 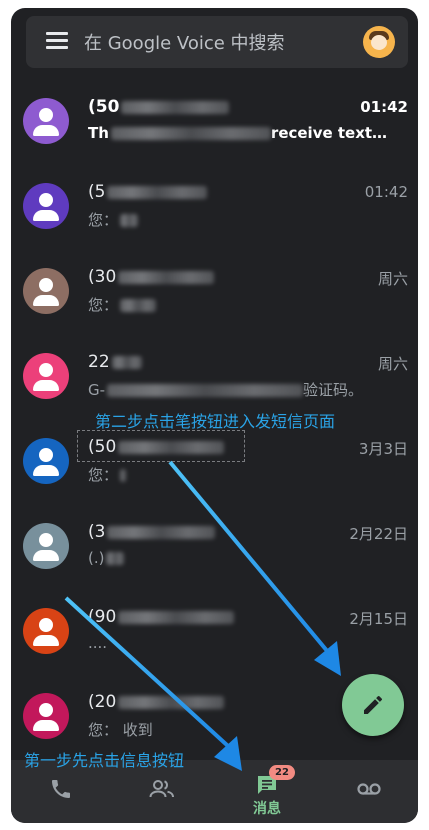 I want to click on arrow-to-compose, so click(x=254, y=568).